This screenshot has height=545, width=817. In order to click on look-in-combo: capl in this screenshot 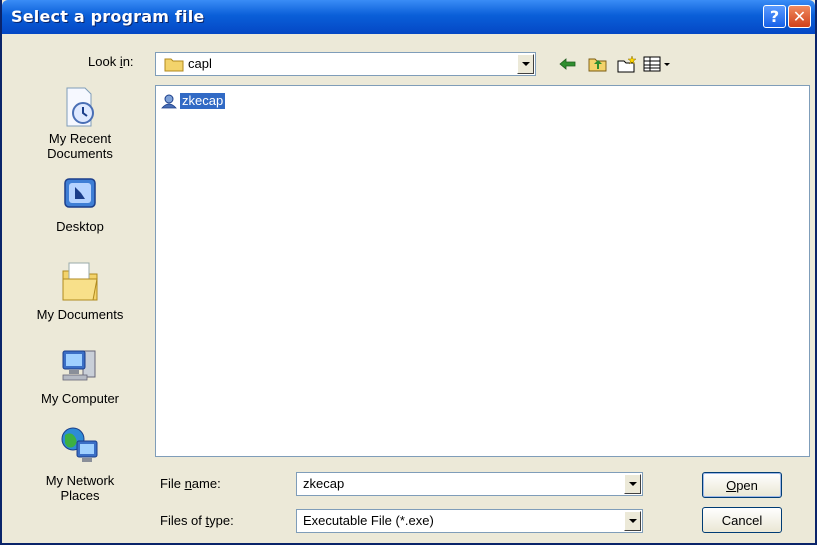, I will do `click(345, 64)`.